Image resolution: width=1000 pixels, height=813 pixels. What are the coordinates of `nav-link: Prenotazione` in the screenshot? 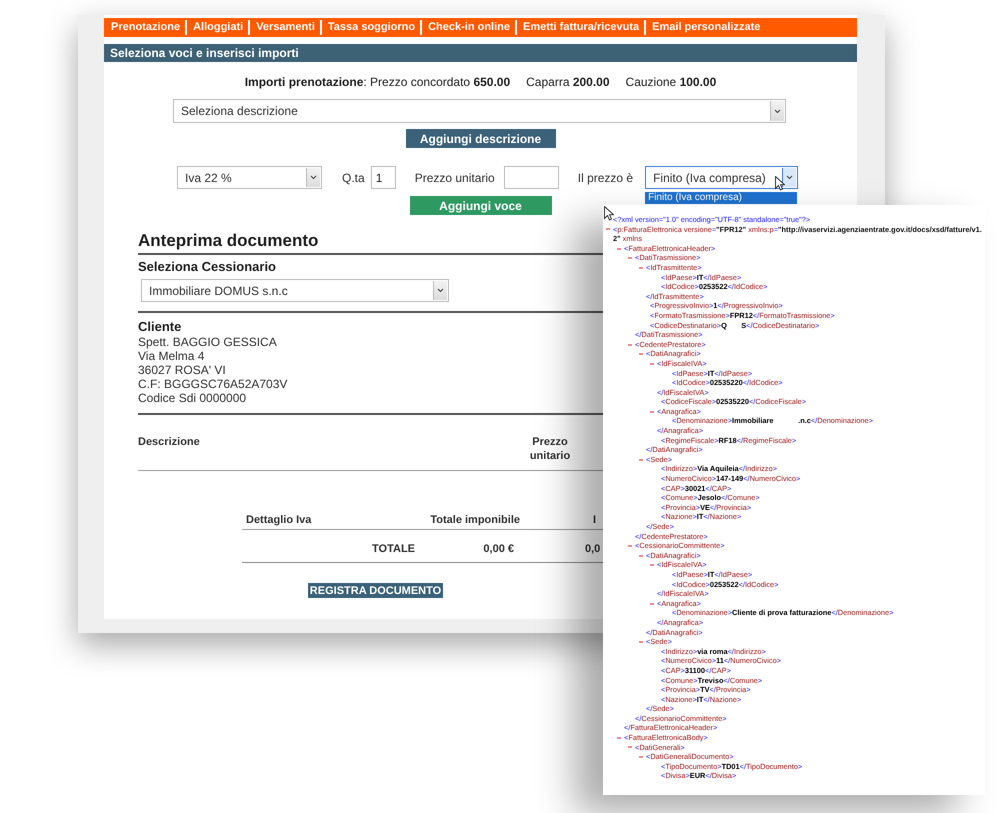 It's located at (145, 27).